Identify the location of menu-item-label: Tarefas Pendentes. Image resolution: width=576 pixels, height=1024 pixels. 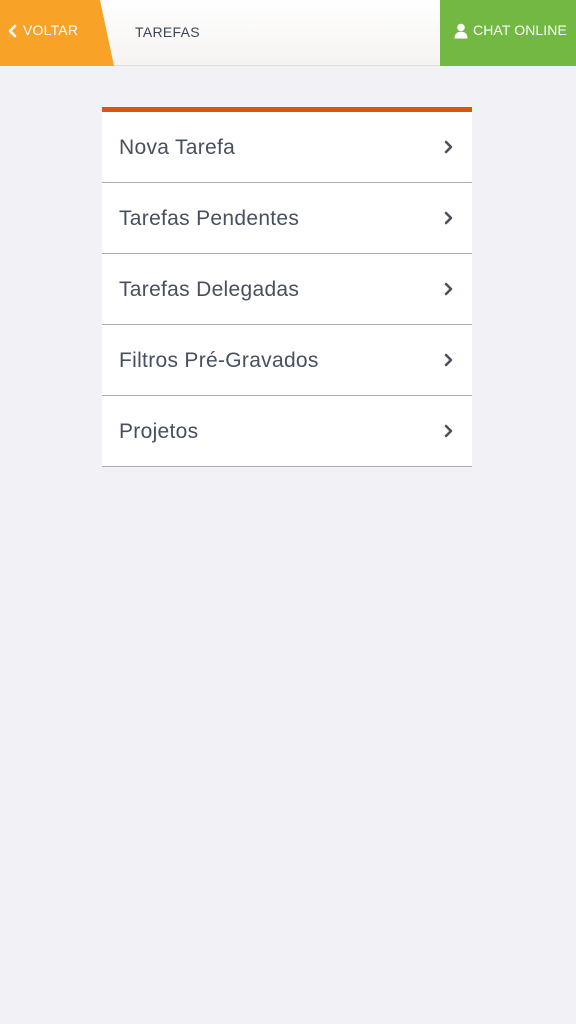
(209, 218).